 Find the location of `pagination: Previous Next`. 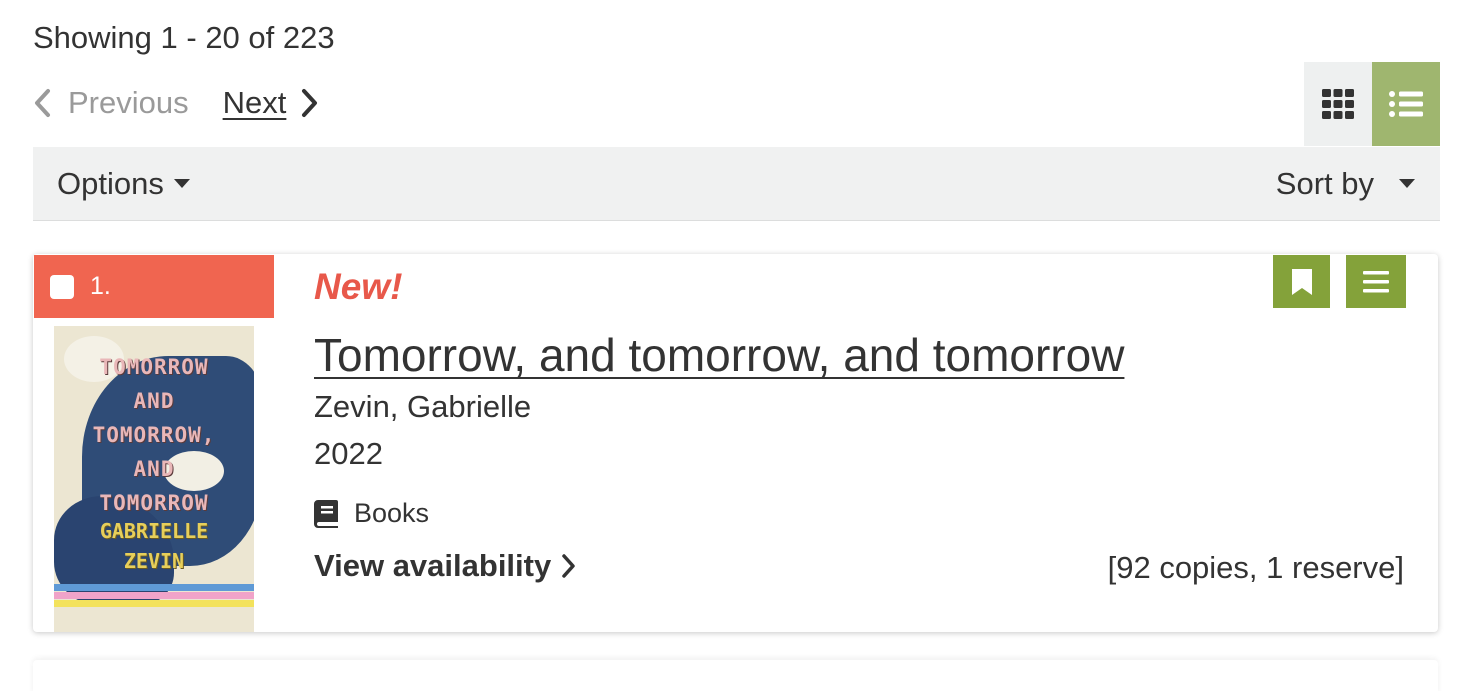

pagination: Previous Next is located at coordinates (176, 103).